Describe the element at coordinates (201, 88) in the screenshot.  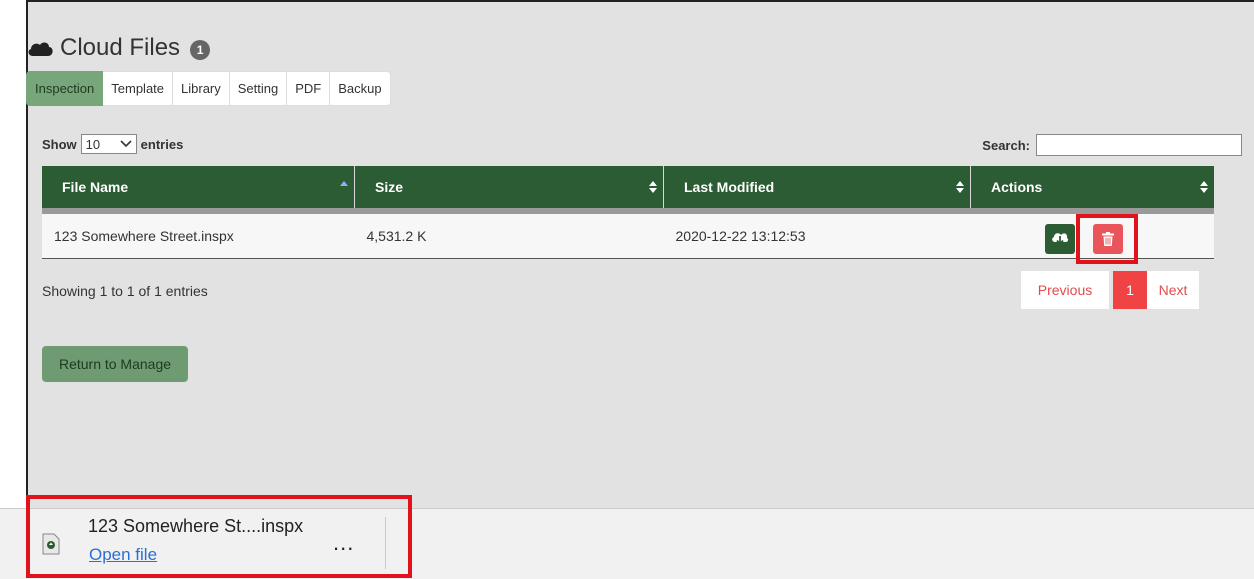
I see `tab-library: Library` at that location.